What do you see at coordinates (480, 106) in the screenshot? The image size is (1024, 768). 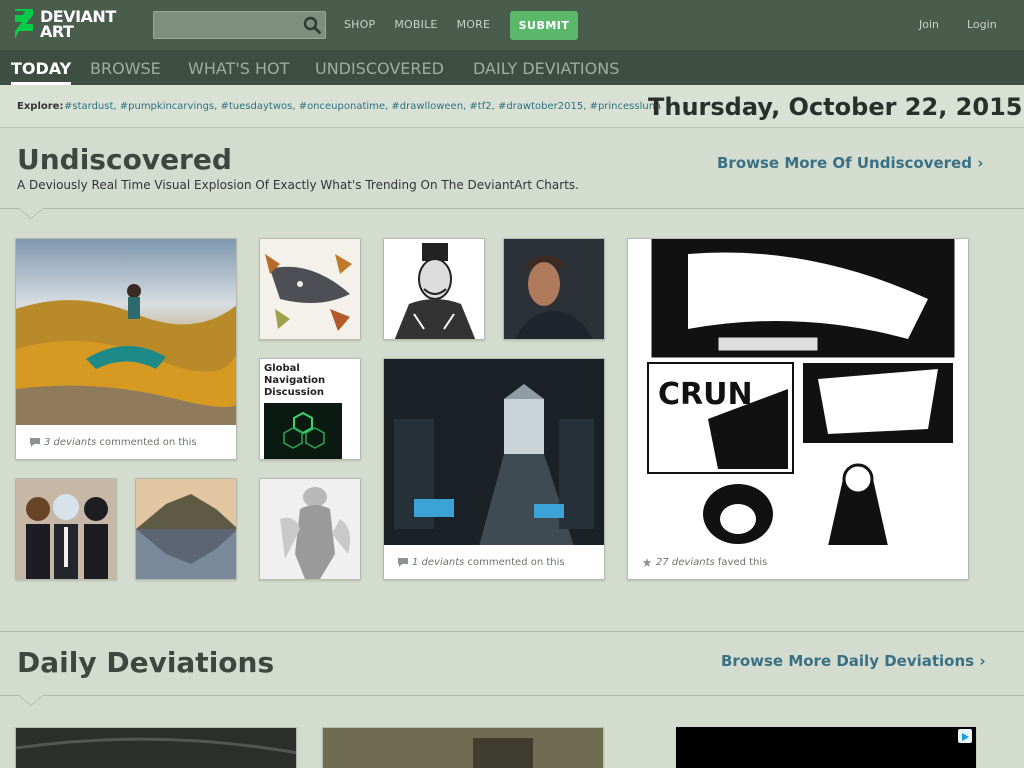 I see `explore-tag: #tf2` at bounding box center [480, 106].